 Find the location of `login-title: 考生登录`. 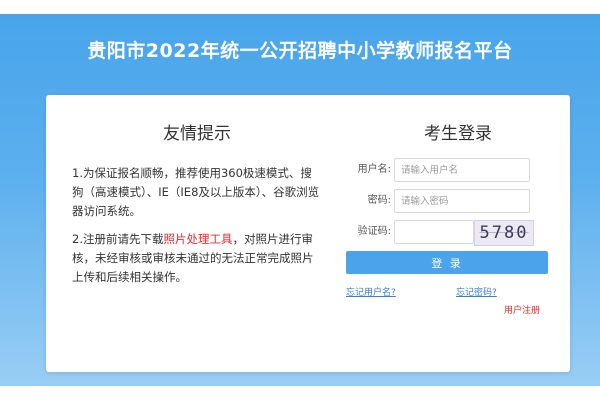

login-title: 考生登录 is located at coordinates (458, 134).